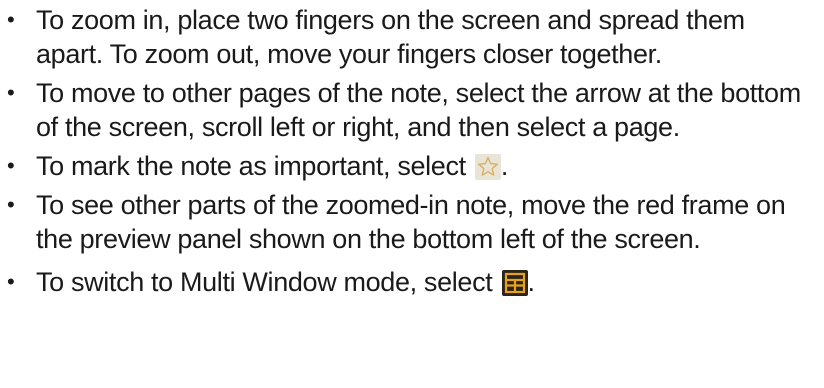 The image size is (824, 388). I want to click on star-outline-icon, so click(487, 167).